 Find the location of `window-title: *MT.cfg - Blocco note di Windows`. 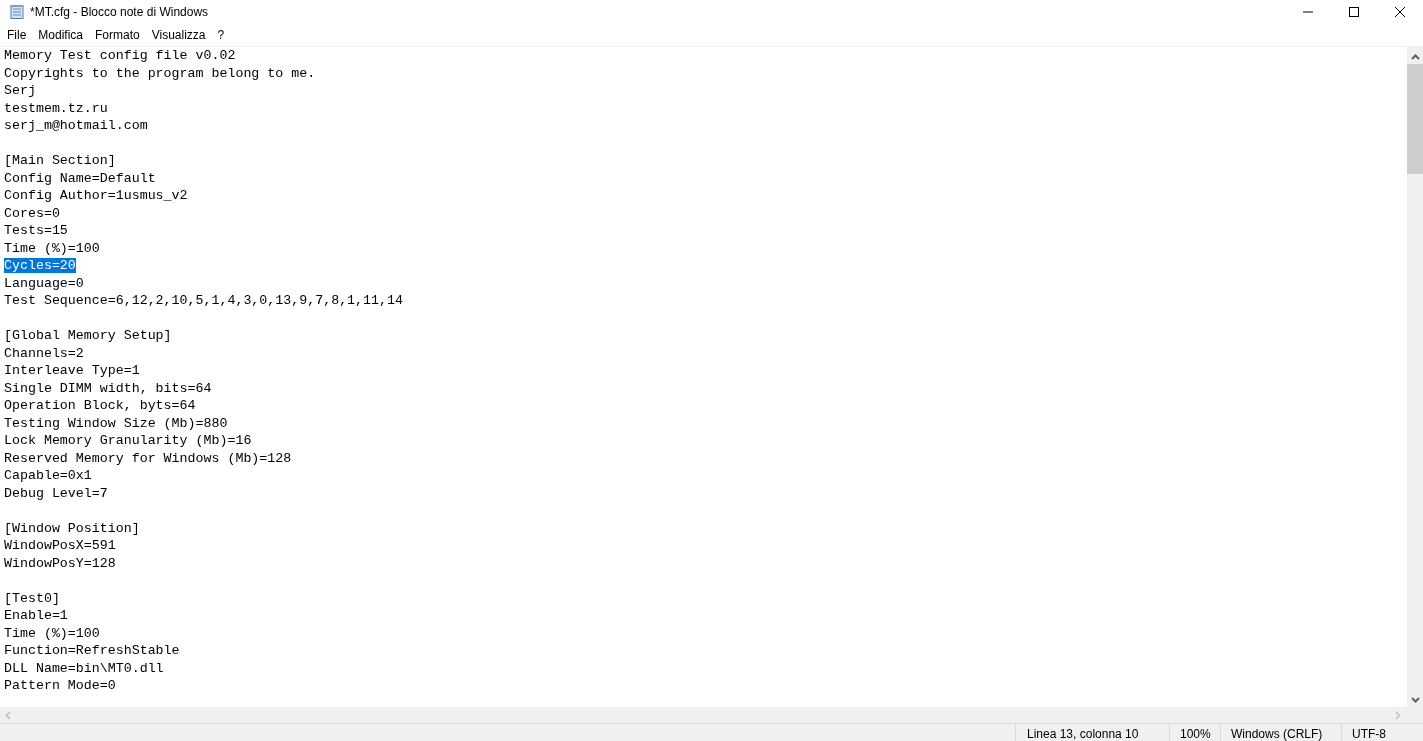

window-title: *MT.cfg - Blocco note di Windows is located at coordinates (119, 12).